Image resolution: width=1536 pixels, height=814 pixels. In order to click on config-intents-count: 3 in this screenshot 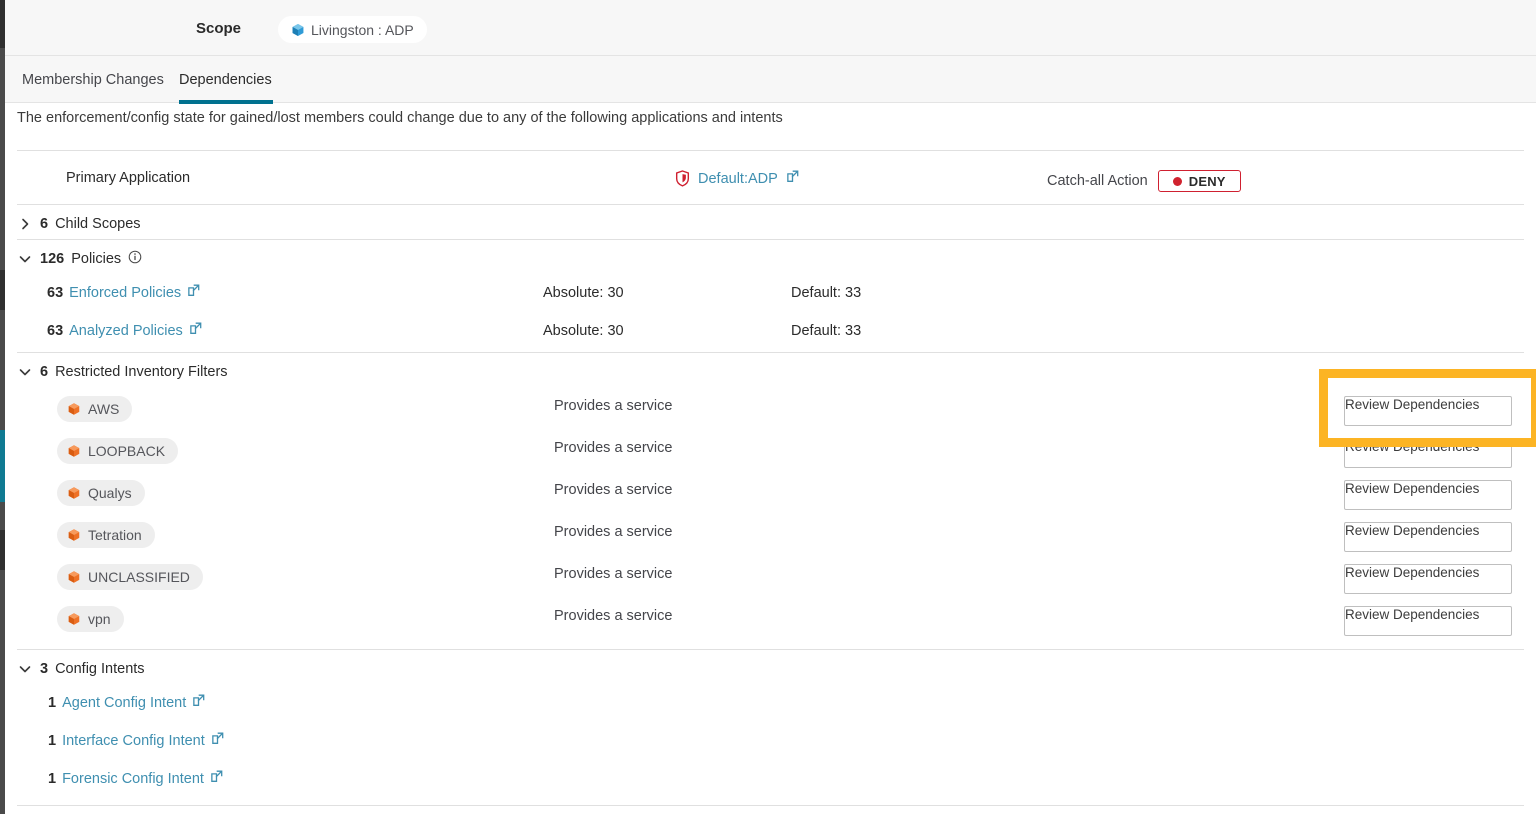, I will do `click(44, 669)`.